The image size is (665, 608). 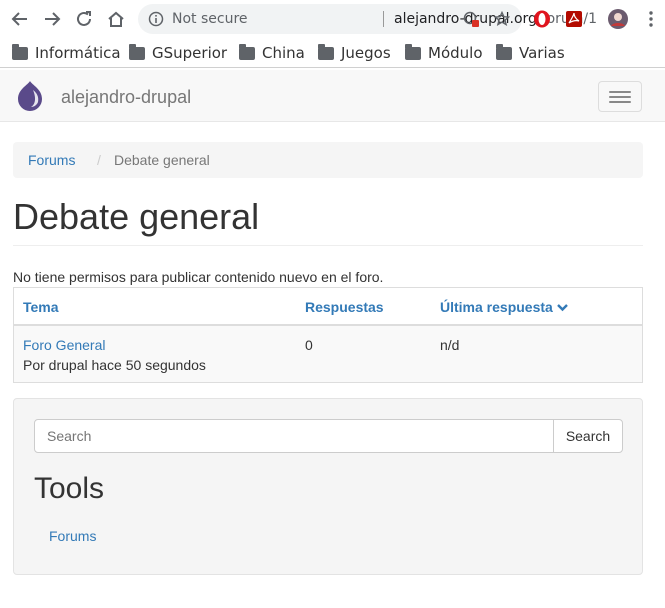 I want to click on bookmark-label: Juegos, so click(x=366, y=53).